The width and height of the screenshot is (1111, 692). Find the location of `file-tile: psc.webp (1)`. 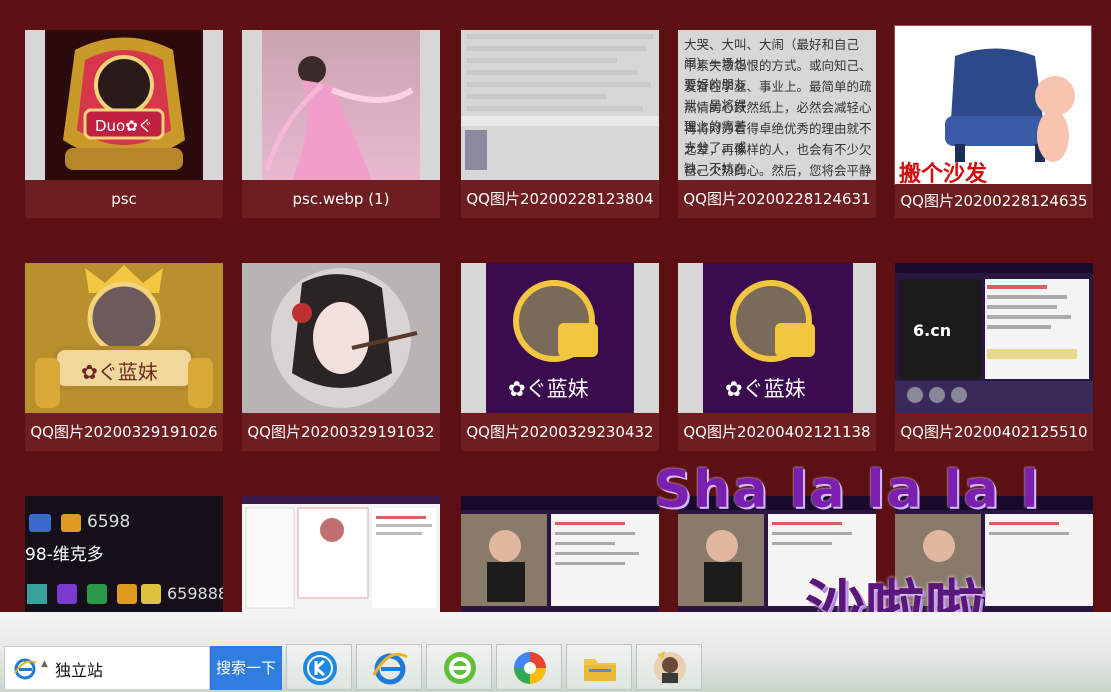

file-tile: psc.webp (1) is located at coordinates (341, 124).